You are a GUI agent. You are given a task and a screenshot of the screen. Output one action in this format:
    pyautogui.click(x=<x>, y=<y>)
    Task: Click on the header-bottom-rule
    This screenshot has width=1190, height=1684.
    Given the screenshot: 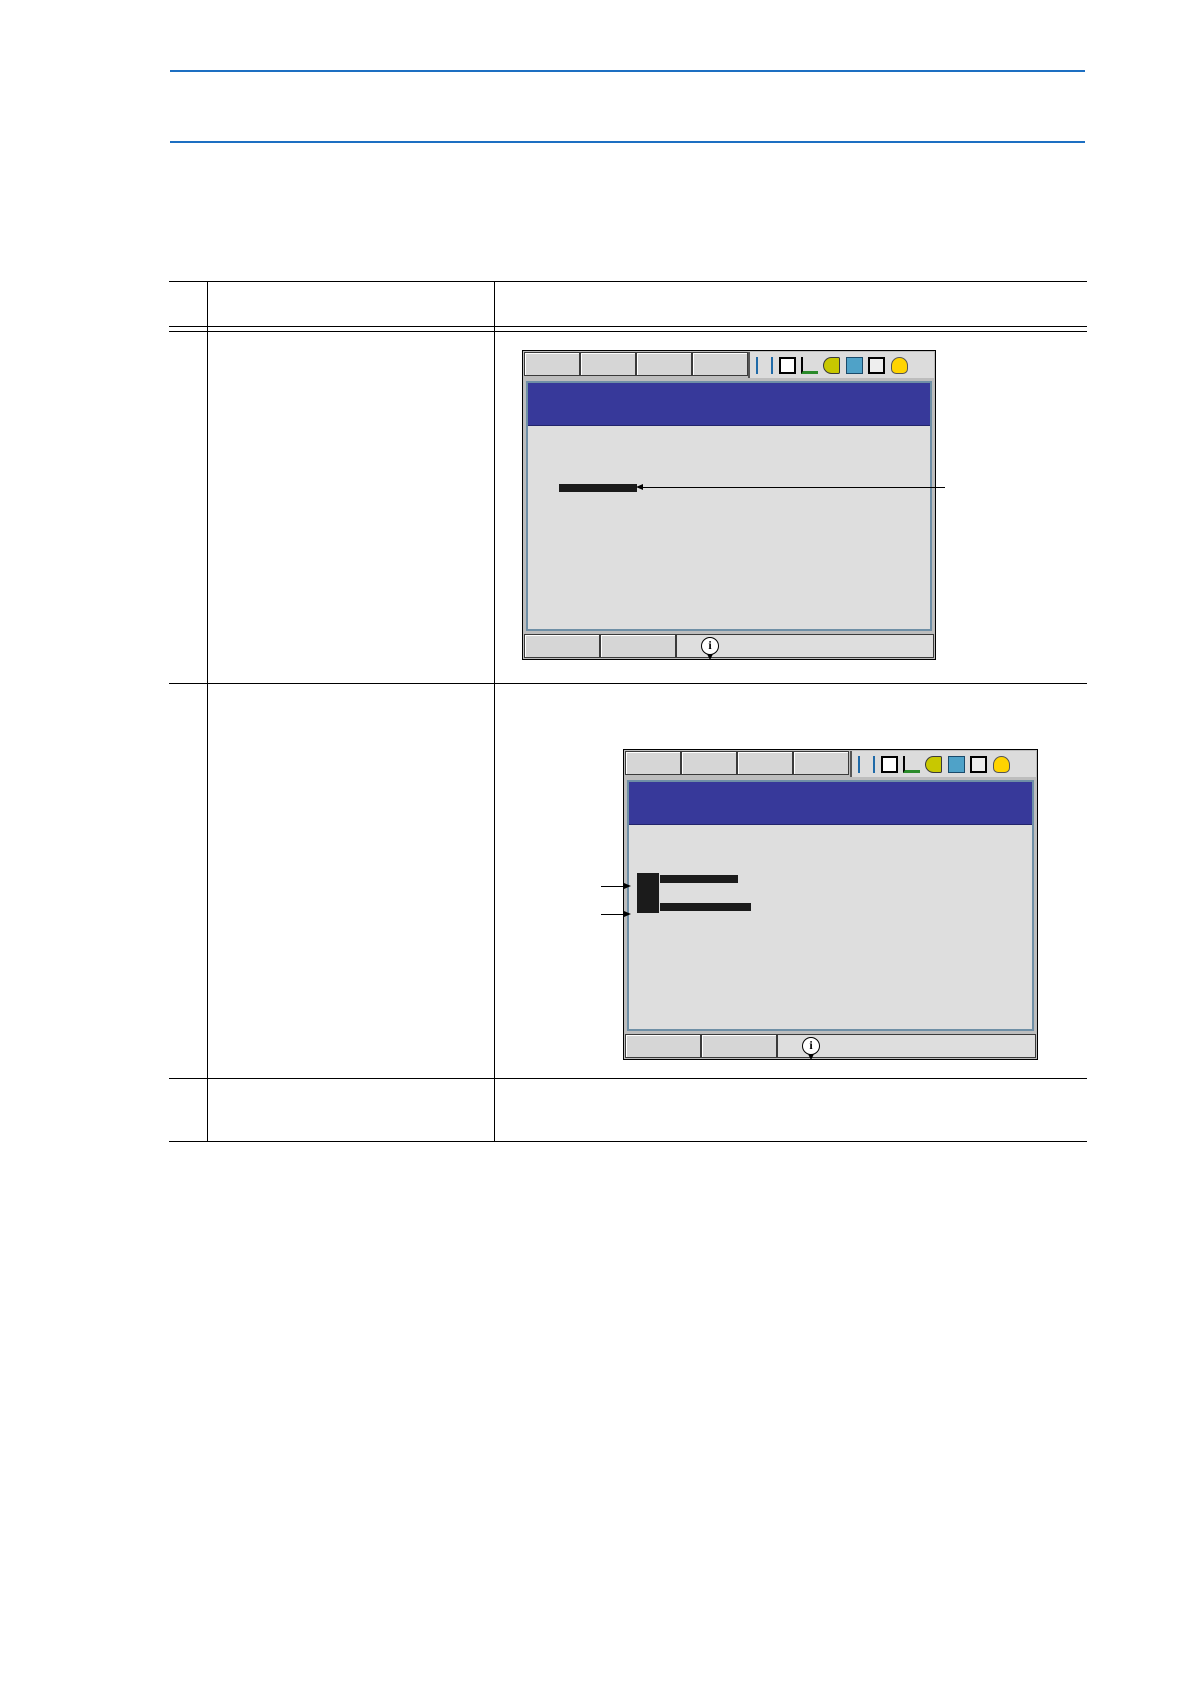 What is the action you would take?
    pyautogui.click(x=627, y=142)
    